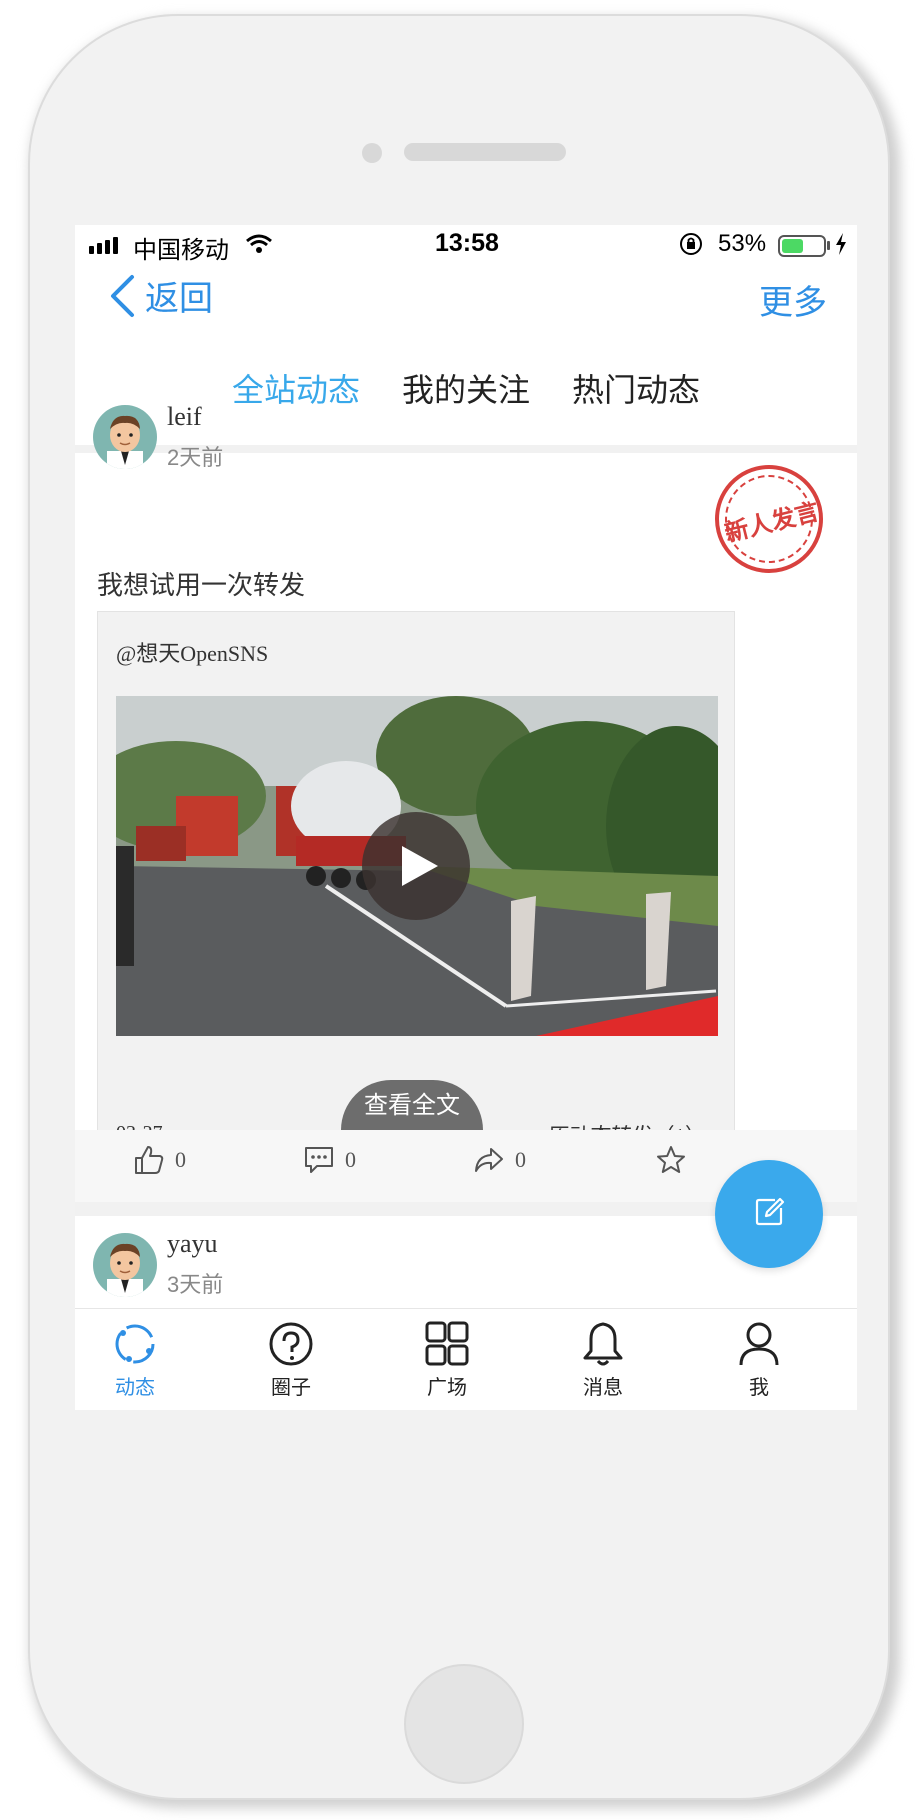 This screenshot has width=920, height=1820. I want to click on nav-label: 消息, so click(603, 1388).